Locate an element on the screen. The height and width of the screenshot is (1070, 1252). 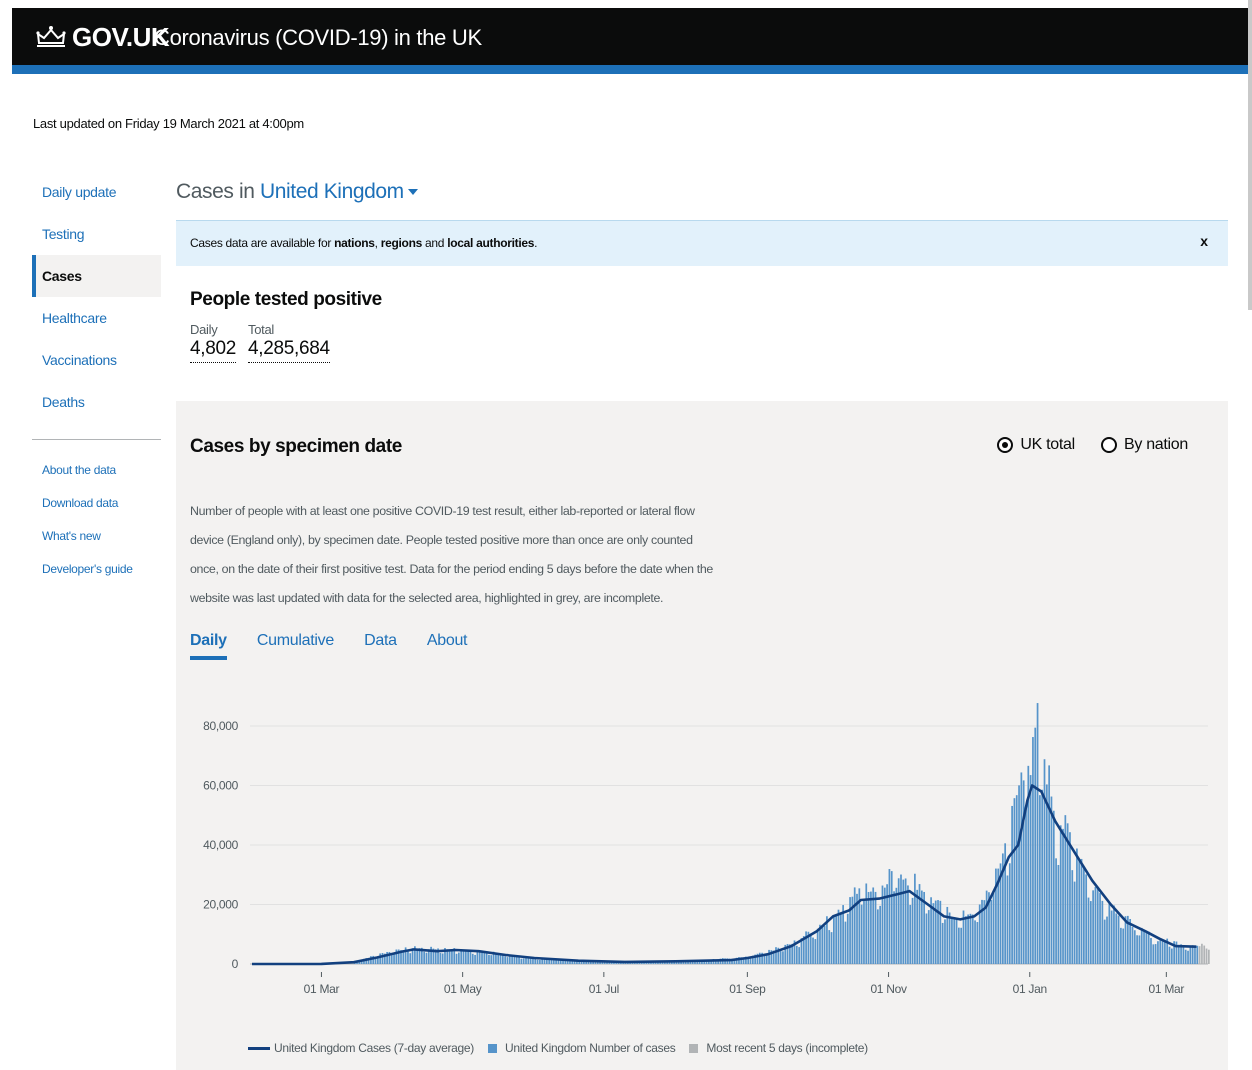
area-selector: United Kingdom is located at coordinates (339, 191).